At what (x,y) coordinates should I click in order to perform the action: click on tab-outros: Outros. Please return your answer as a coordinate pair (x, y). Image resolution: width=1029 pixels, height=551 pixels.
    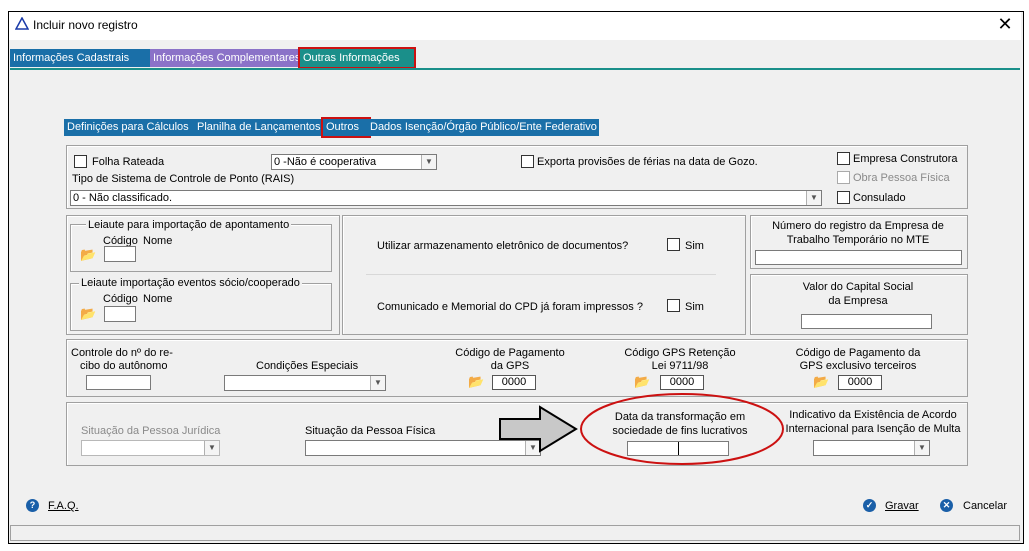
    Looking at the image, I should click on (346, 127).